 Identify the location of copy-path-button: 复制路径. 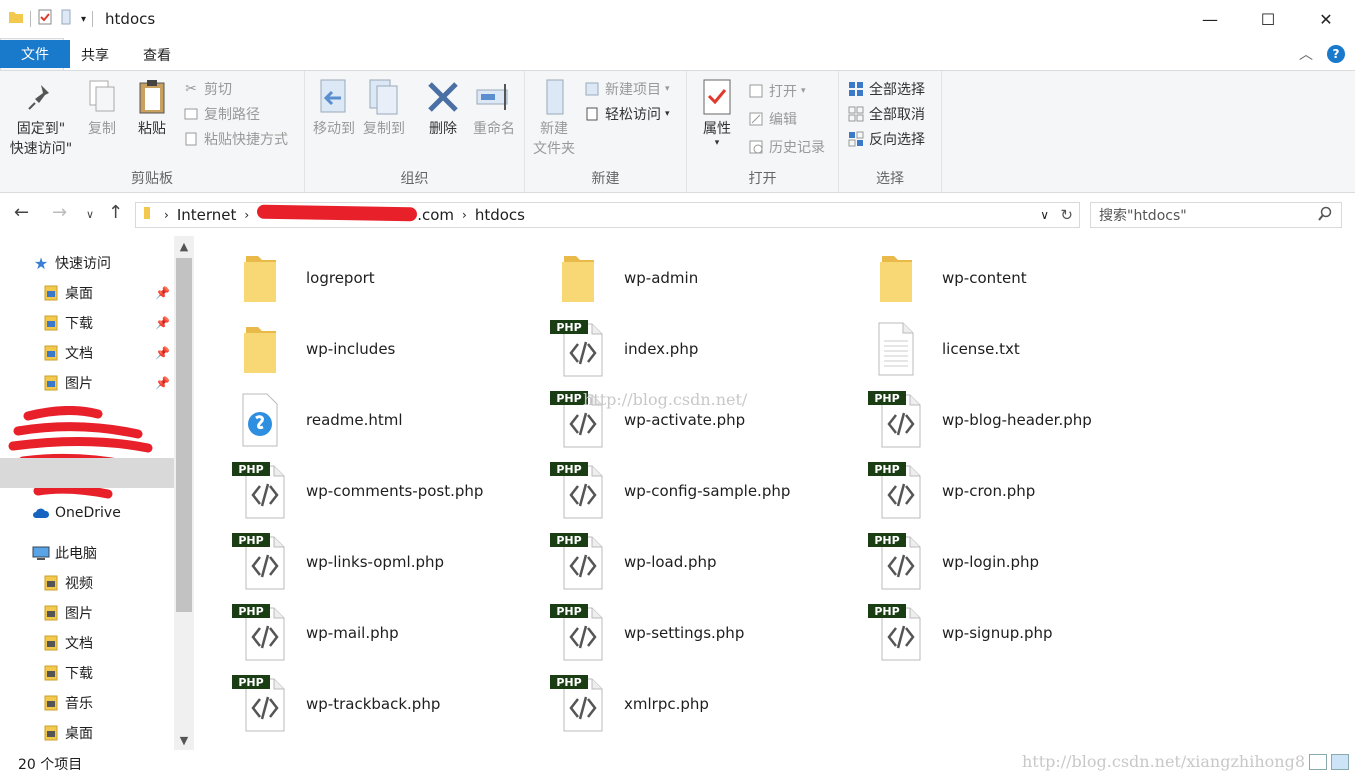
(221, 114).